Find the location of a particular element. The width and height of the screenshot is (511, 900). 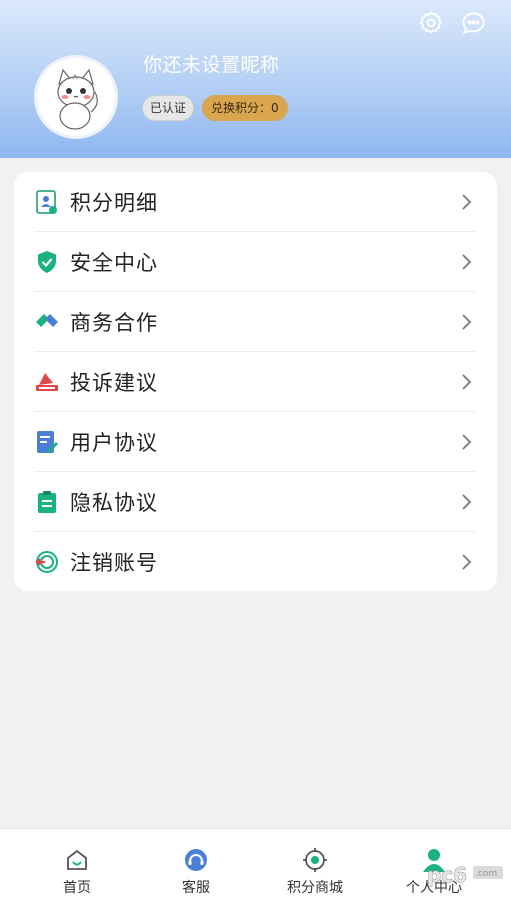

tab-label-customer-service: 客服 is located at coordinates (196, 888).